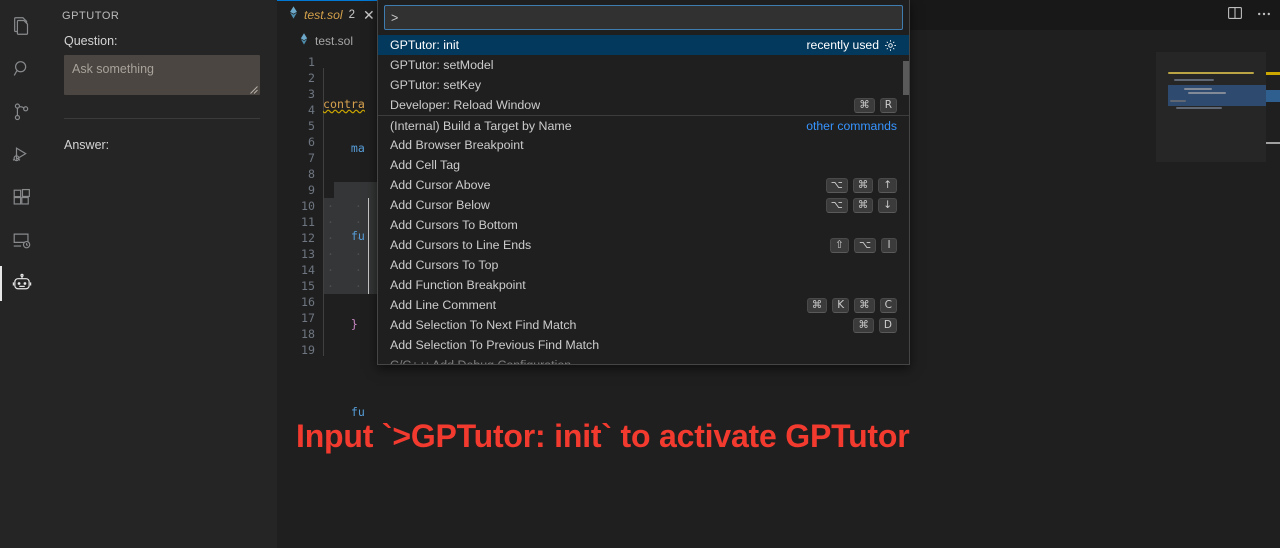 Image resolution: width=1280 pixels, height=548 pixels. I want to click on activity-bar, so click(21, 274).